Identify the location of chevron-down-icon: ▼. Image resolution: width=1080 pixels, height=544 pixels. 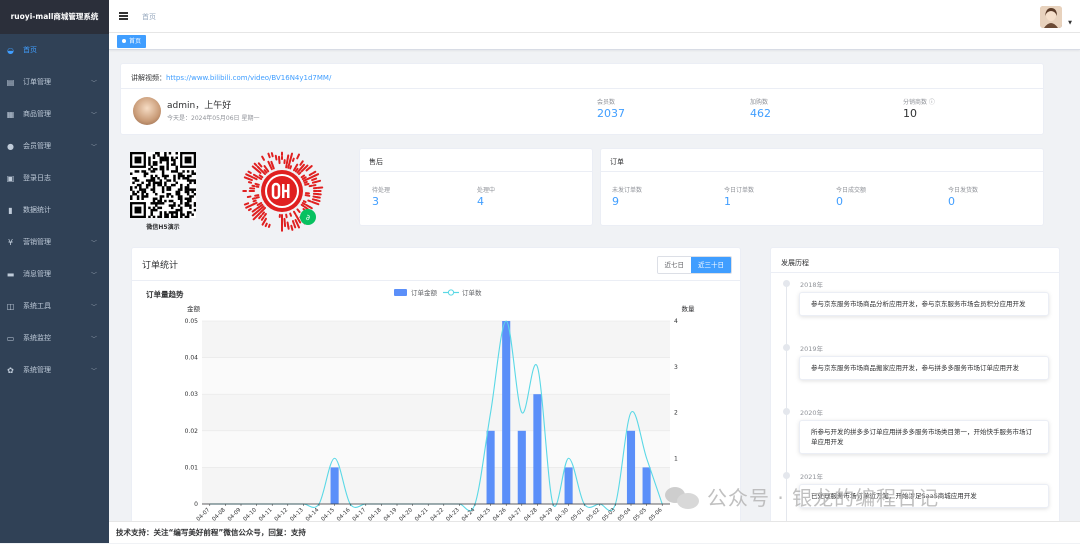
(1070, 23).